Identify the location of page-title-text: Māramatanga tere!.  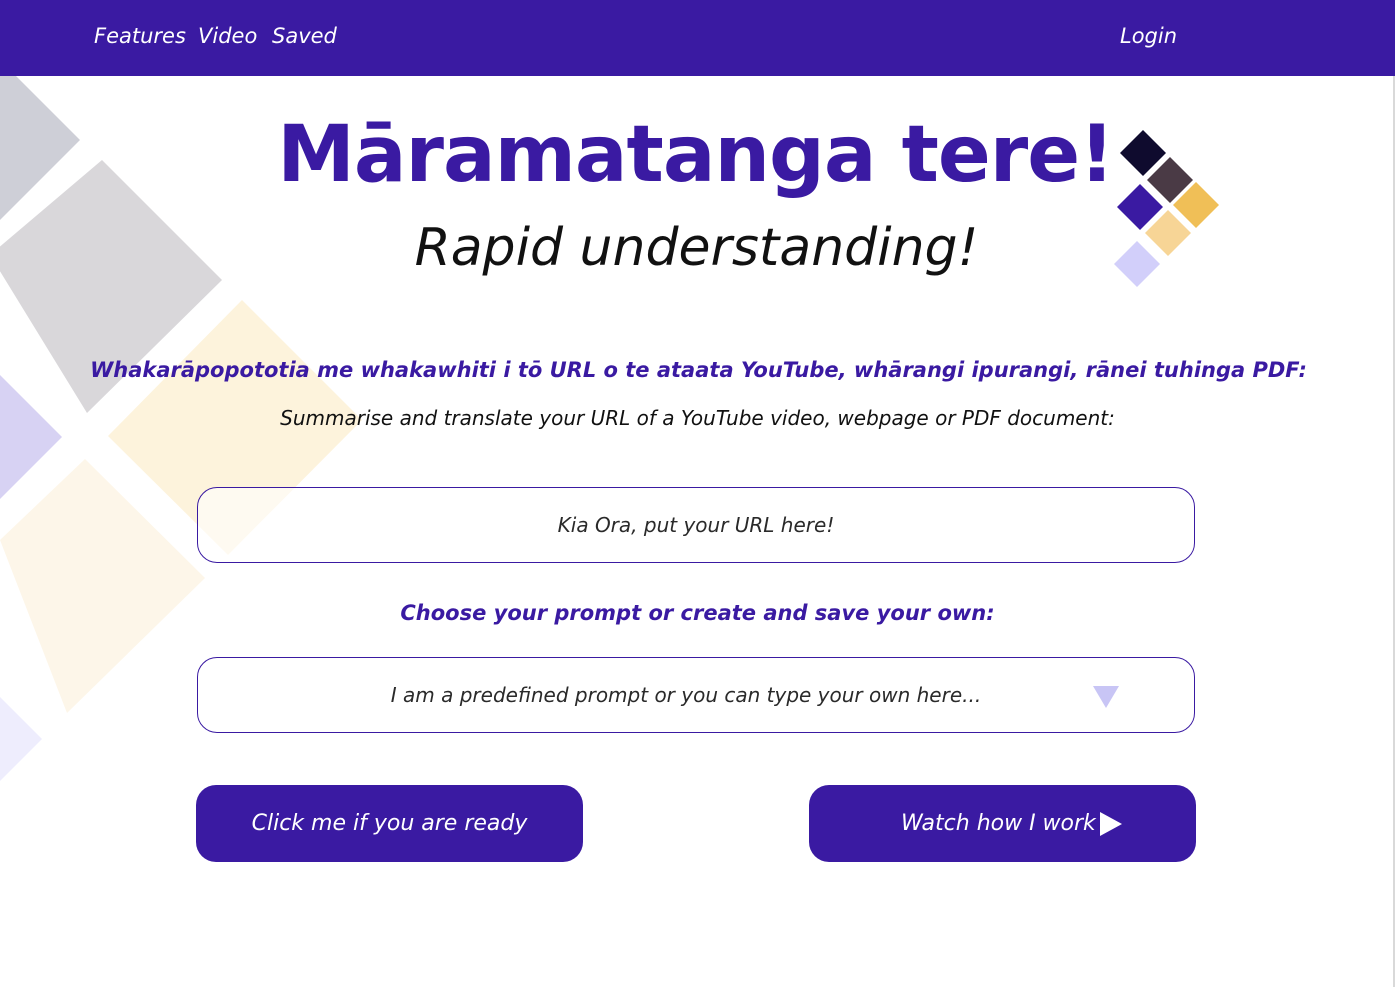
(695, 155).